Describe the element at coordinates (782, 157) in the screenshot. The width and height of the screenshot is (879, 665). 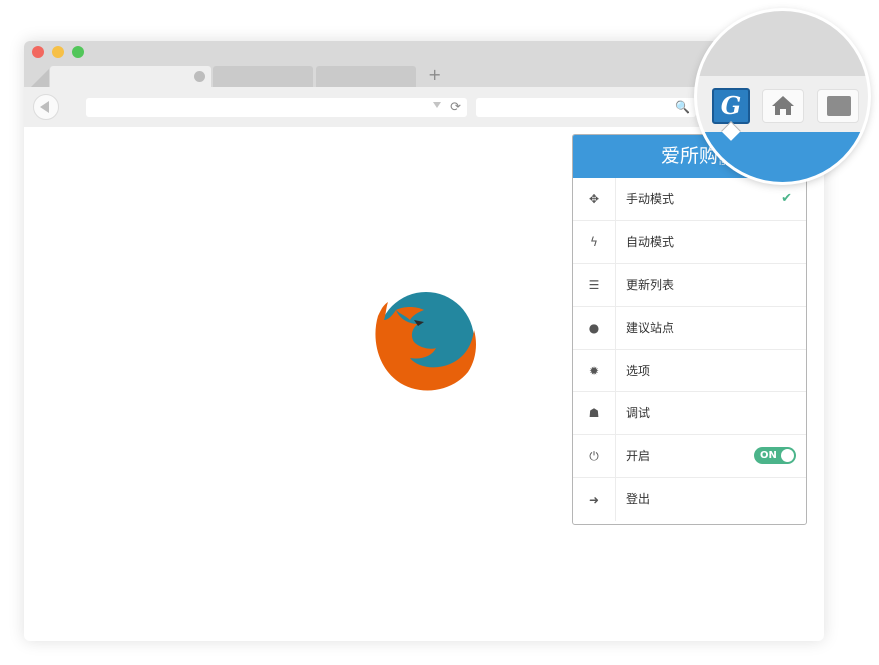
I see `magnified-popup-header` at that location.